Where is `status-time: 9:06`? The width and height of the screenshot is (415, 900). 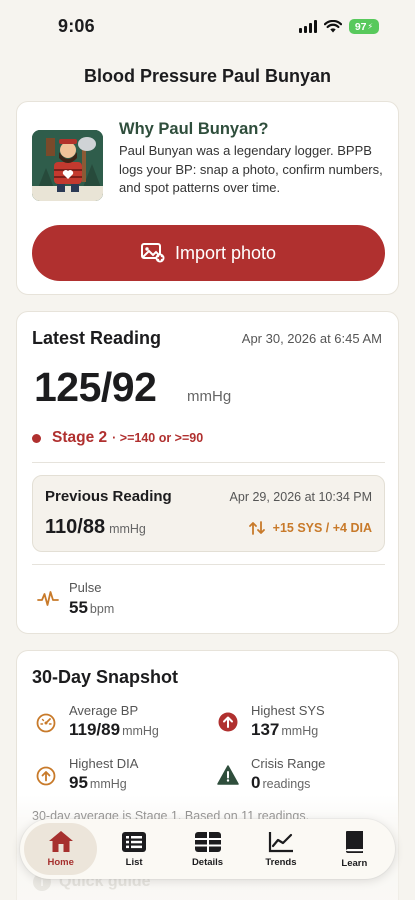
status-time: 9:06 is located at coordinates (76, 26).